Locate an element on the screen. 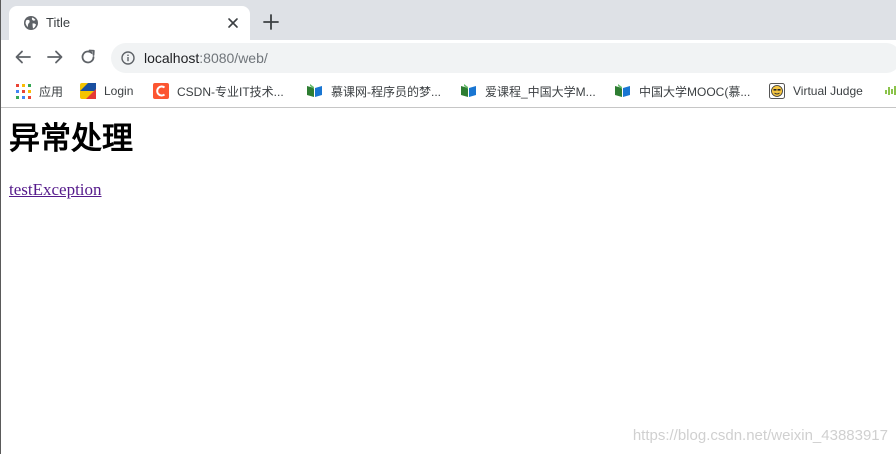 This screenshot has width=896, height=454. url-path: :8080/web/ is located at coordinates (233, 58).